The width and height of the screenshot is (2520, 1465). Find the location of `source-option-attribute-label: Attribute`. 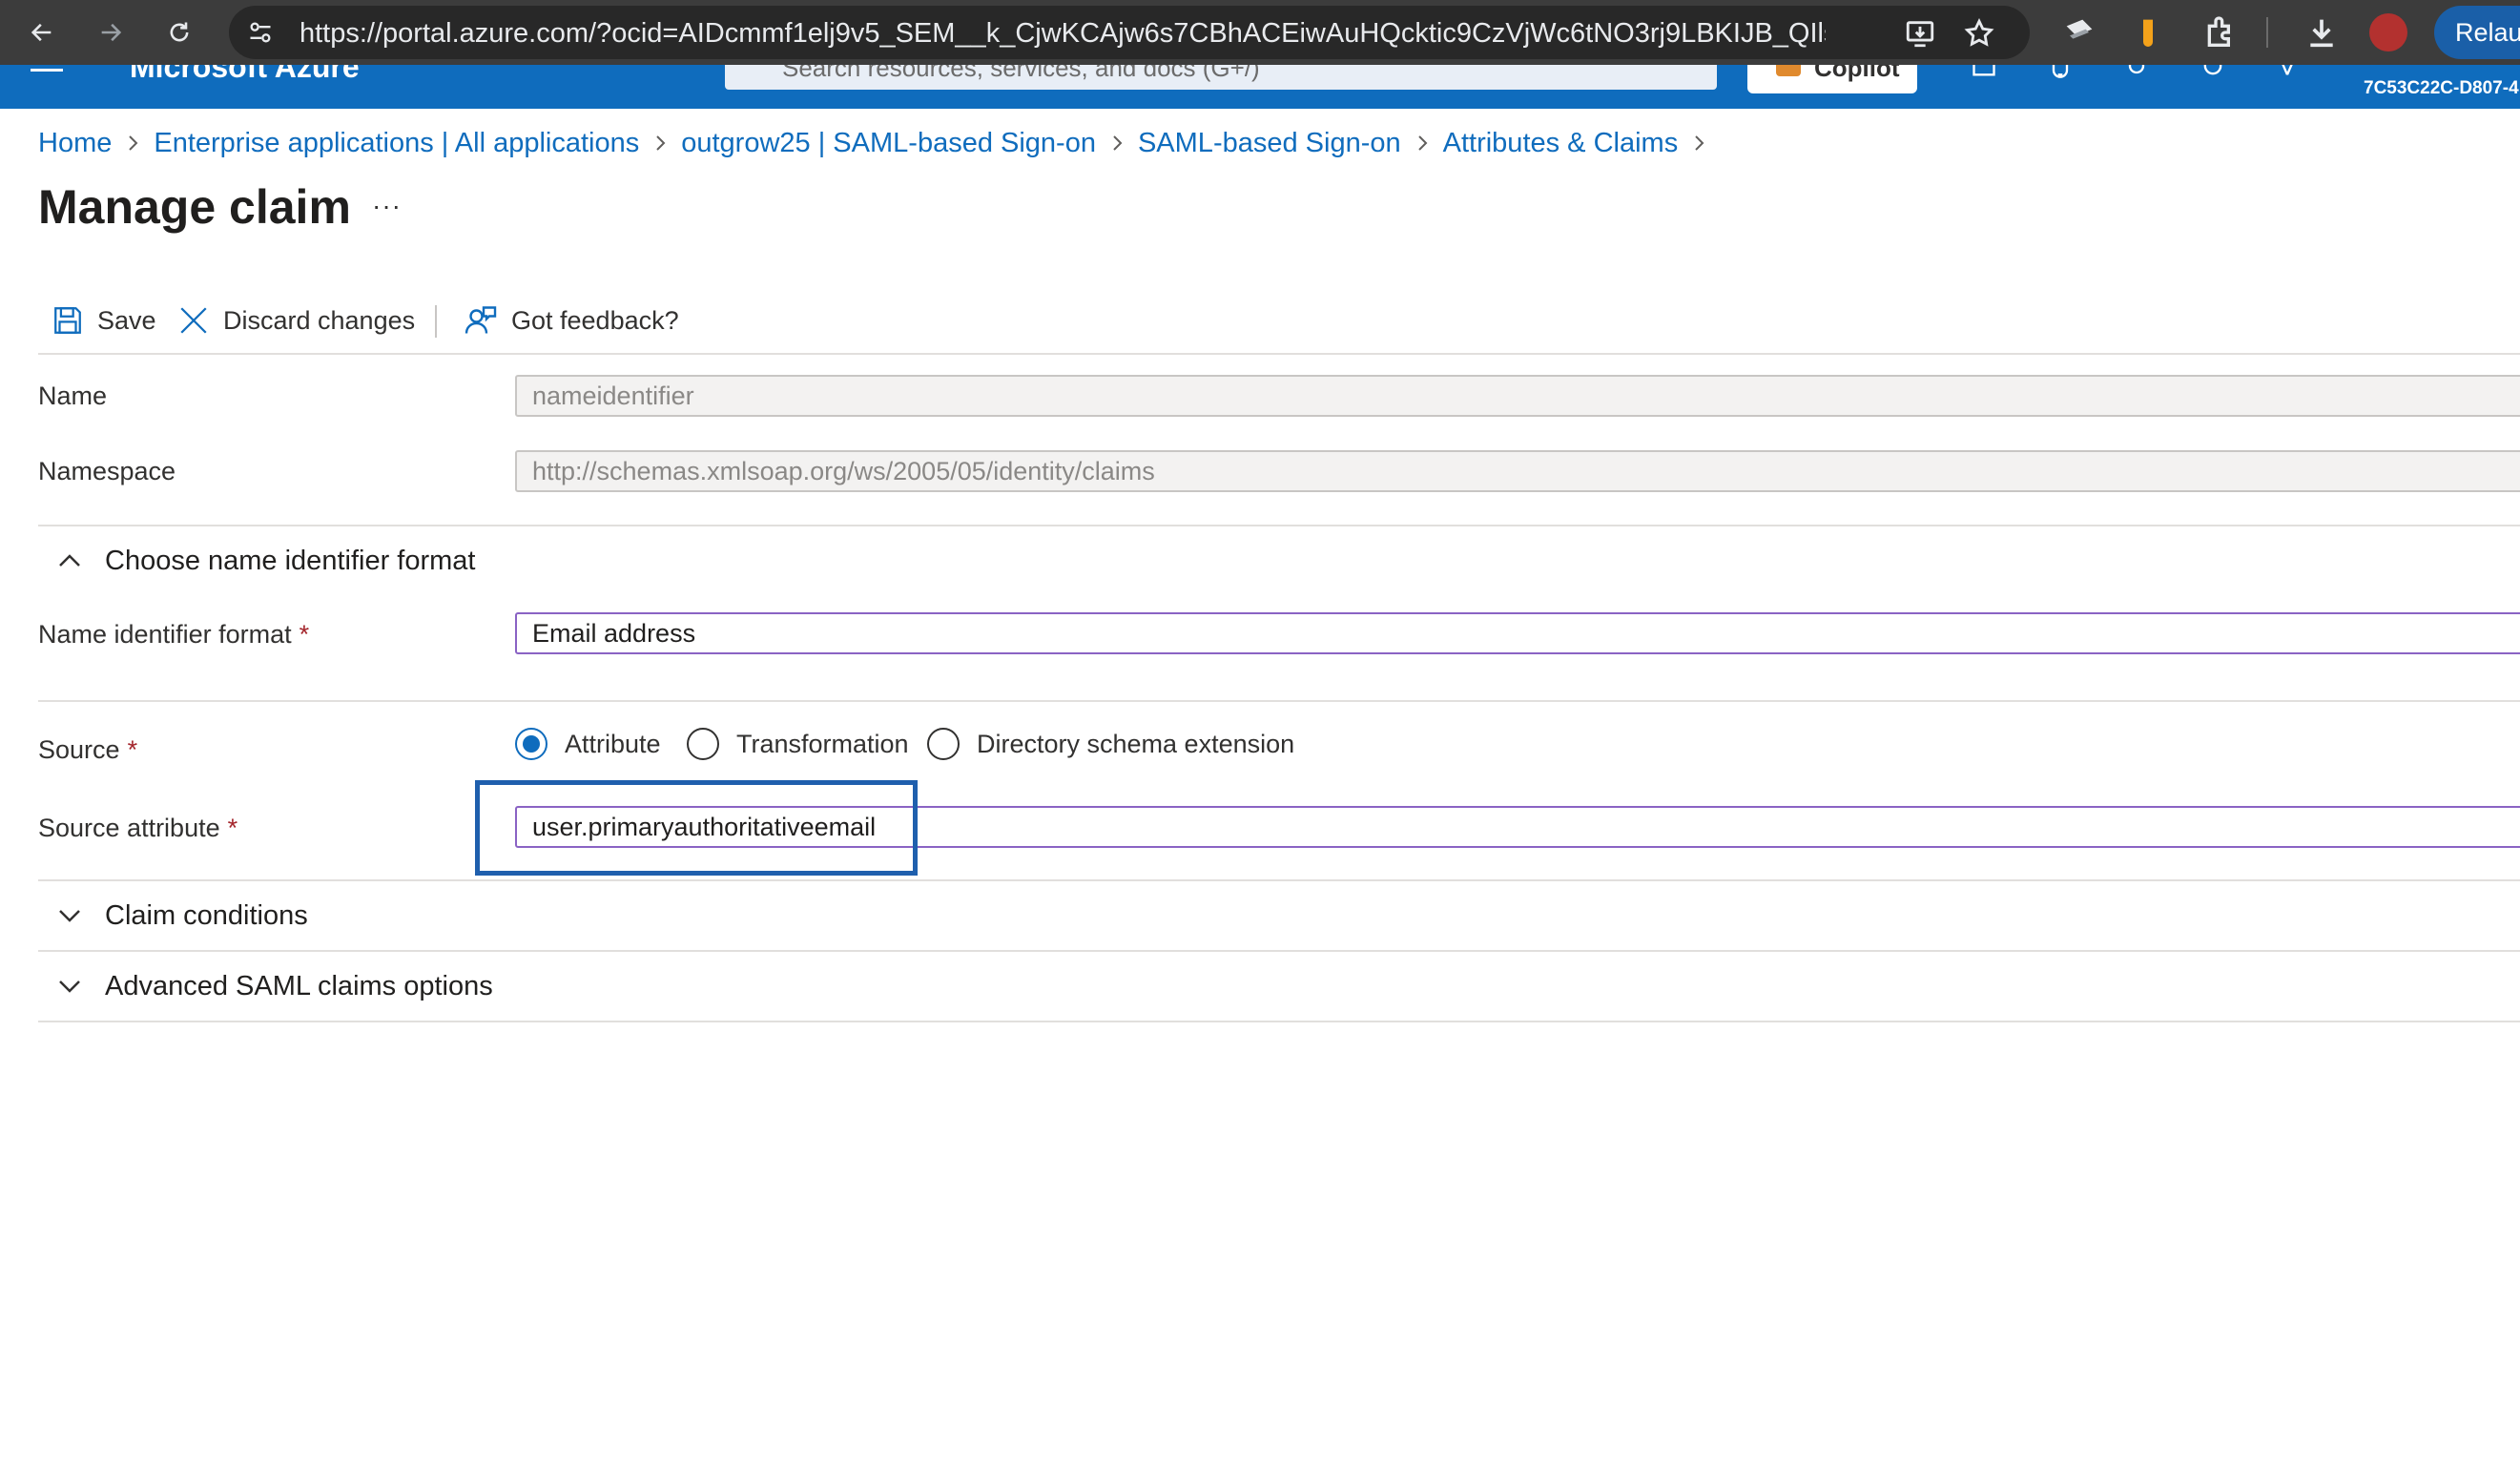

source-option-attribute-label: Attribute is located at coordinates (613, 743).